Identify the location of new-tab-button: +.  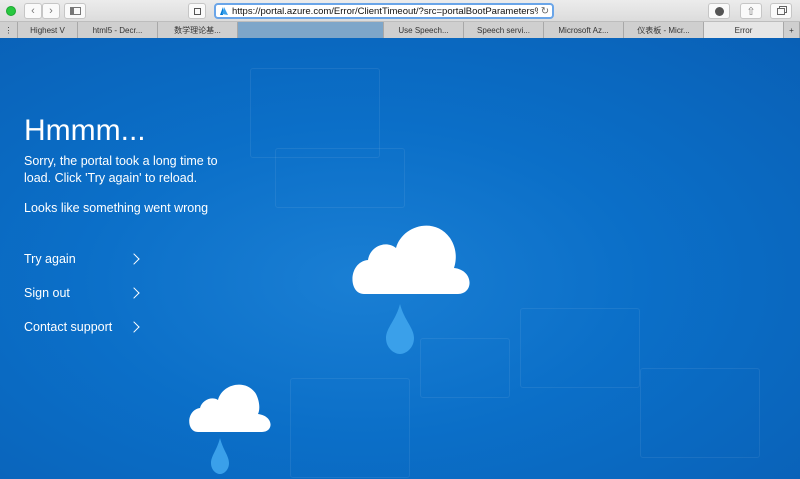
(792, 30).